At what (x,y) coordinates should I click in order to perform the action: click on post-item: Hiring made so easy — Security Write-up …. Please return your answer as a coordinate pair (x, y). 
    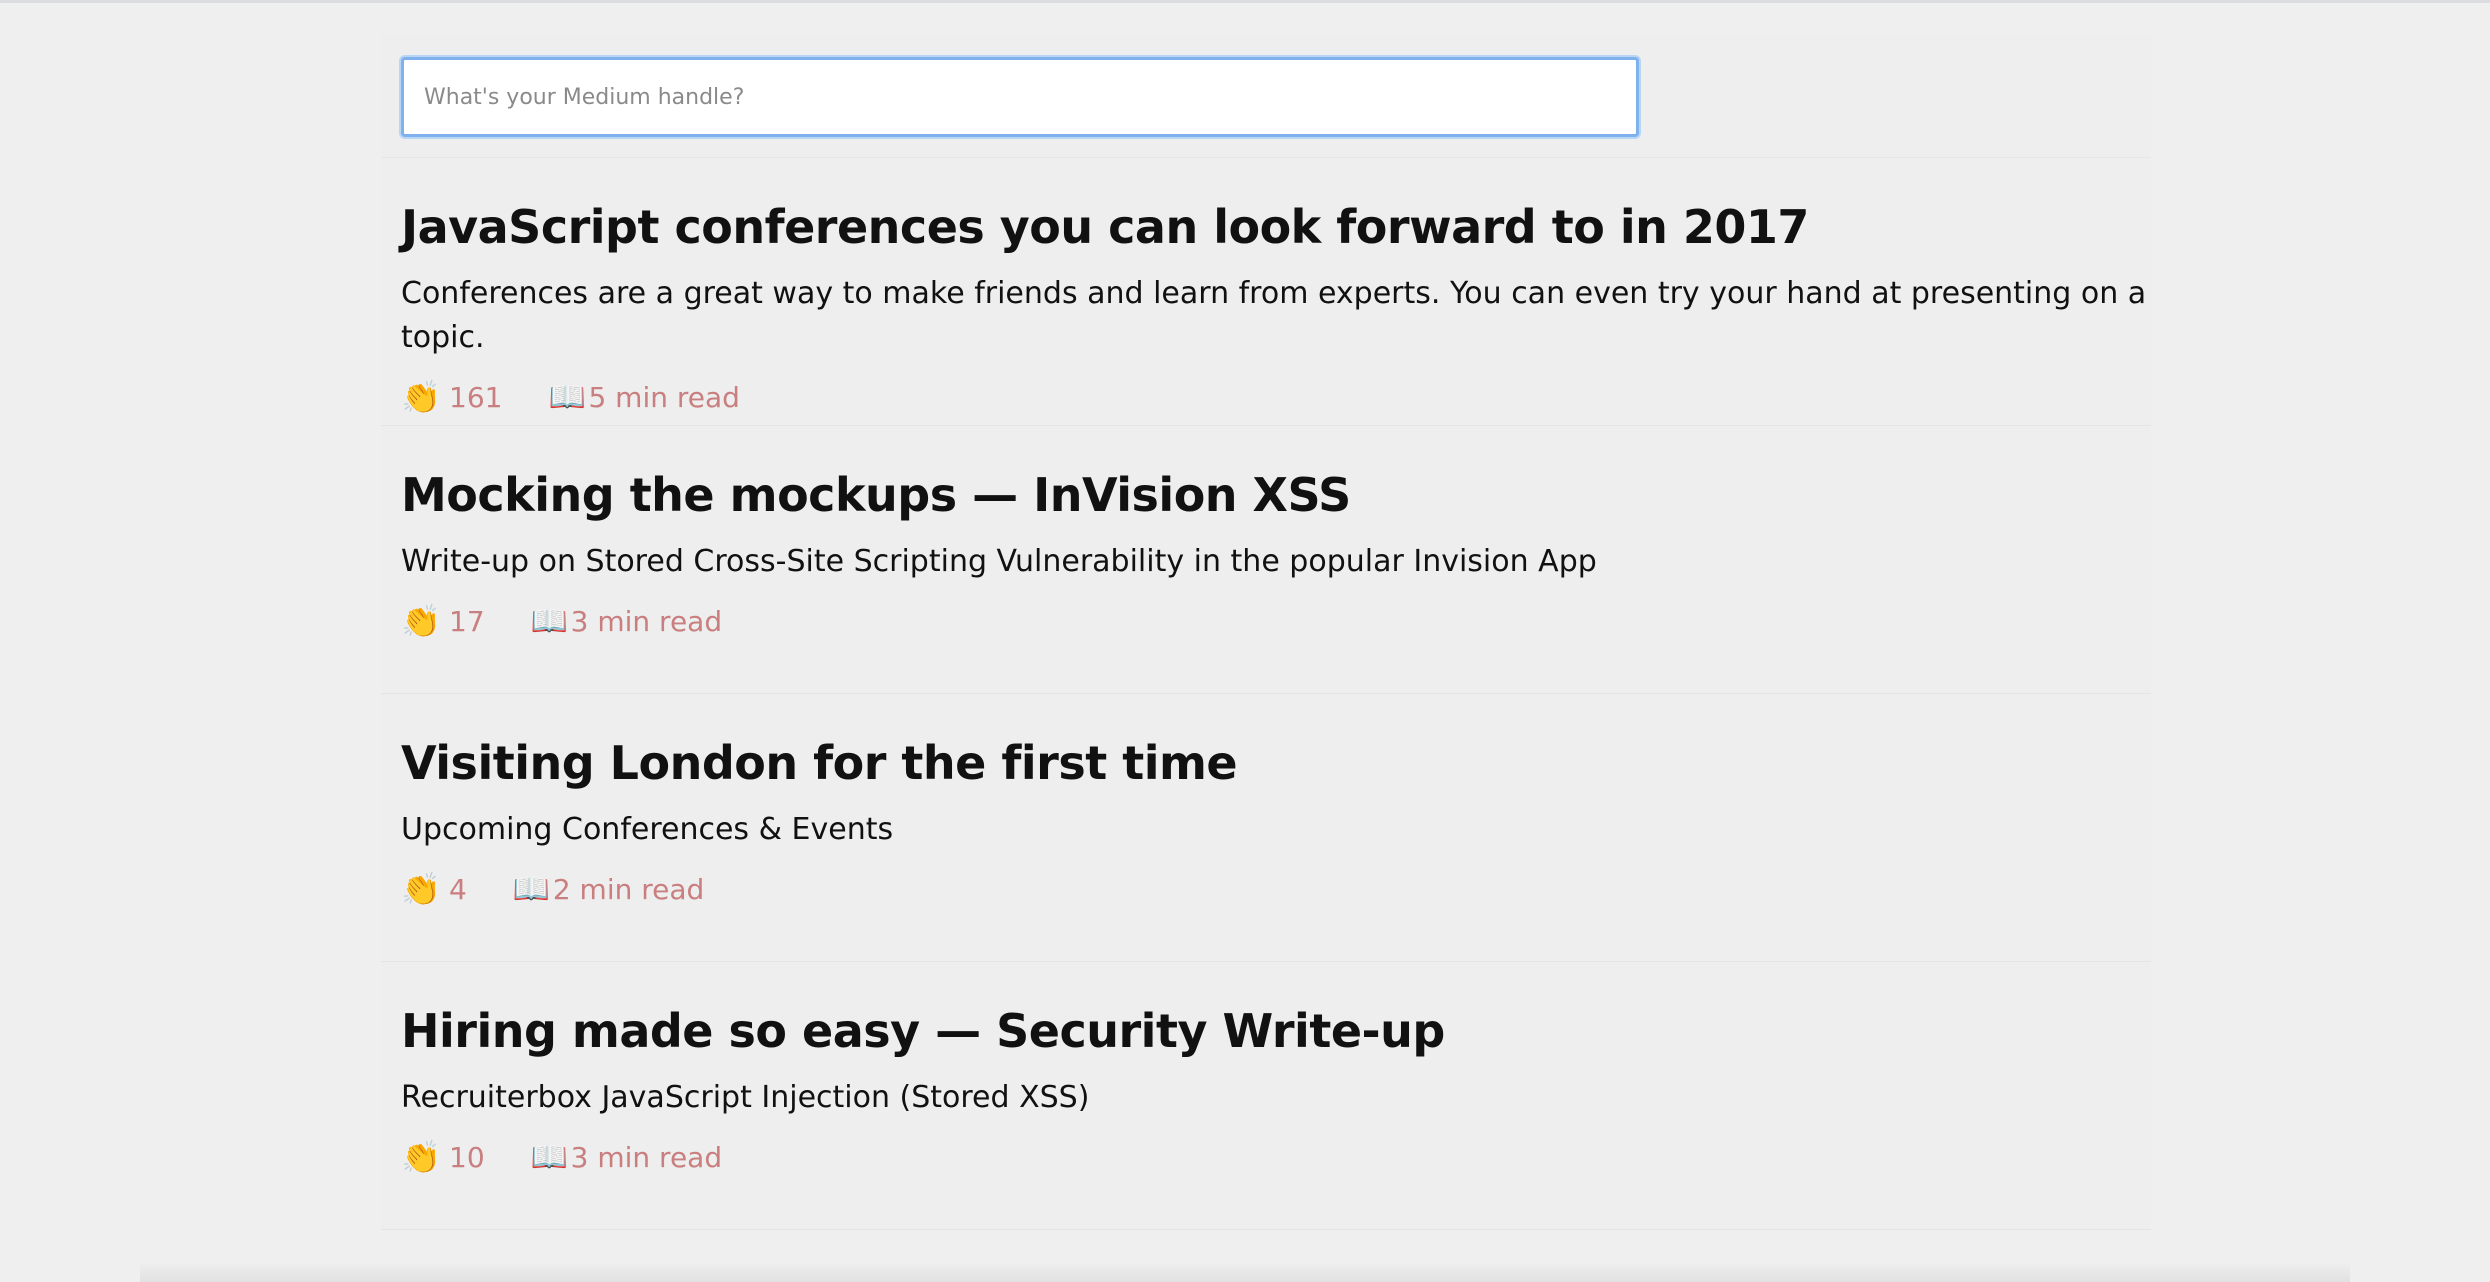
    Looking at the image, I should click on (1266, 1096).